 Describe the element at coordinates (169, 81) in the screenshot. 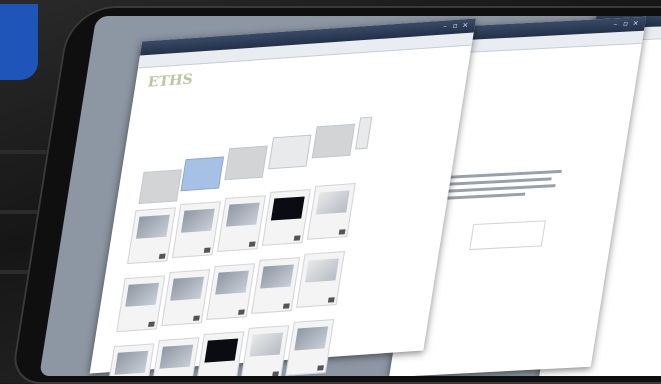

I see `site-logo: ETHS` at that location.